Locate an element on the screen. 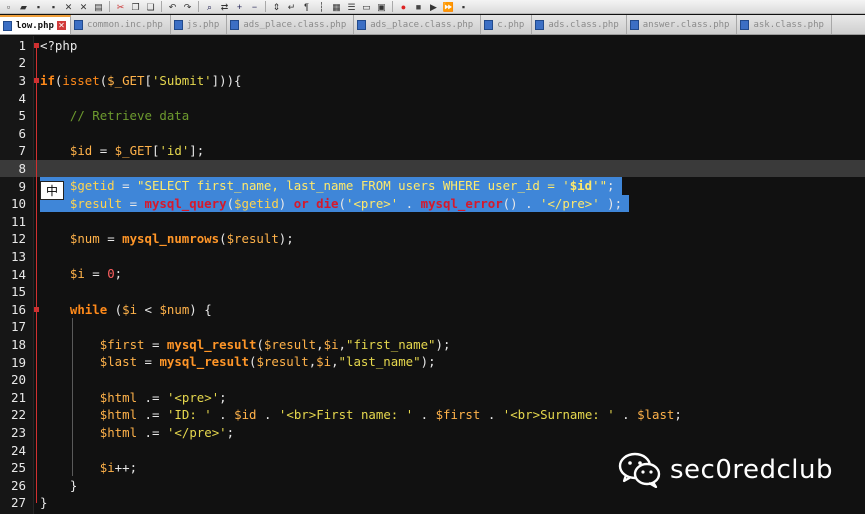  tab-c-php: c.php is located at coordinates (507, 24).